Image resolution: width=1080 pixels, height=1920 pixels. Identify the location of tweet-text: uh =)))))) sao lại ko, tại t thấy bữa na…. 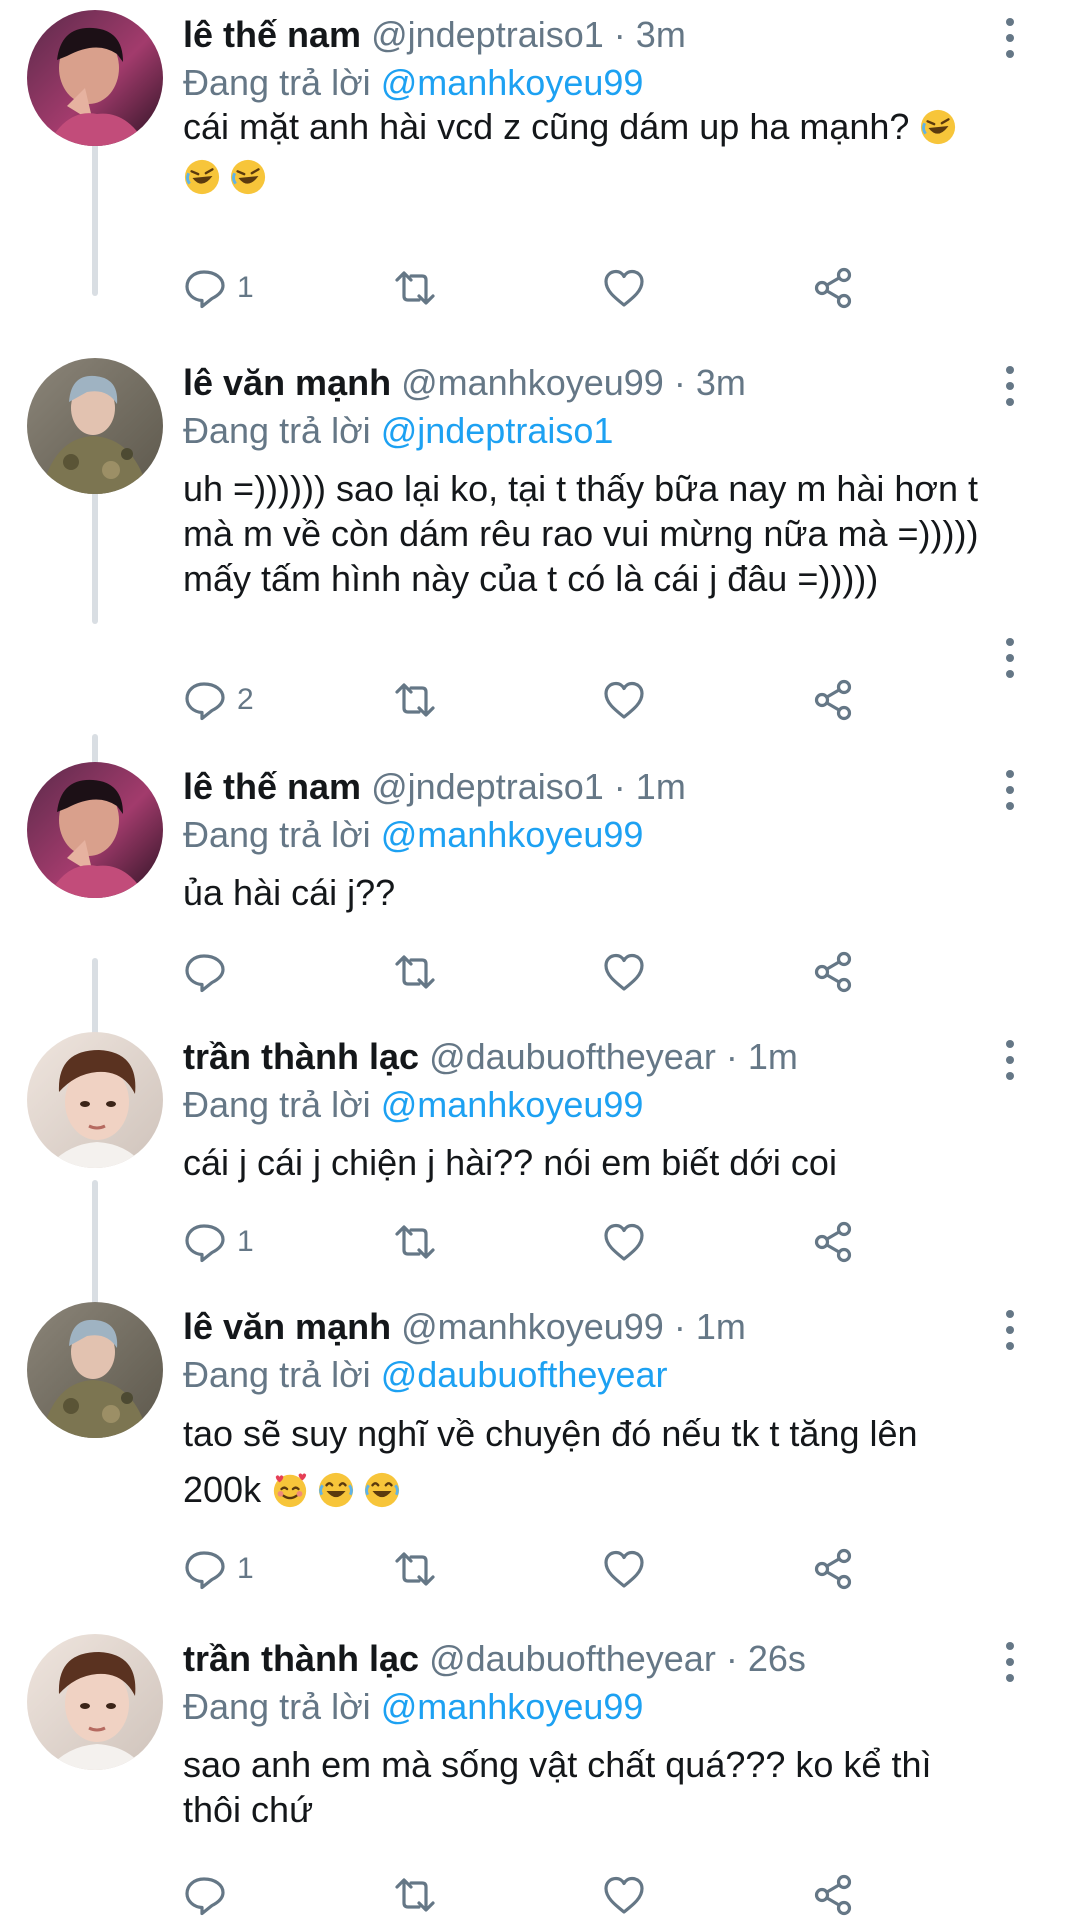
(586, 533).